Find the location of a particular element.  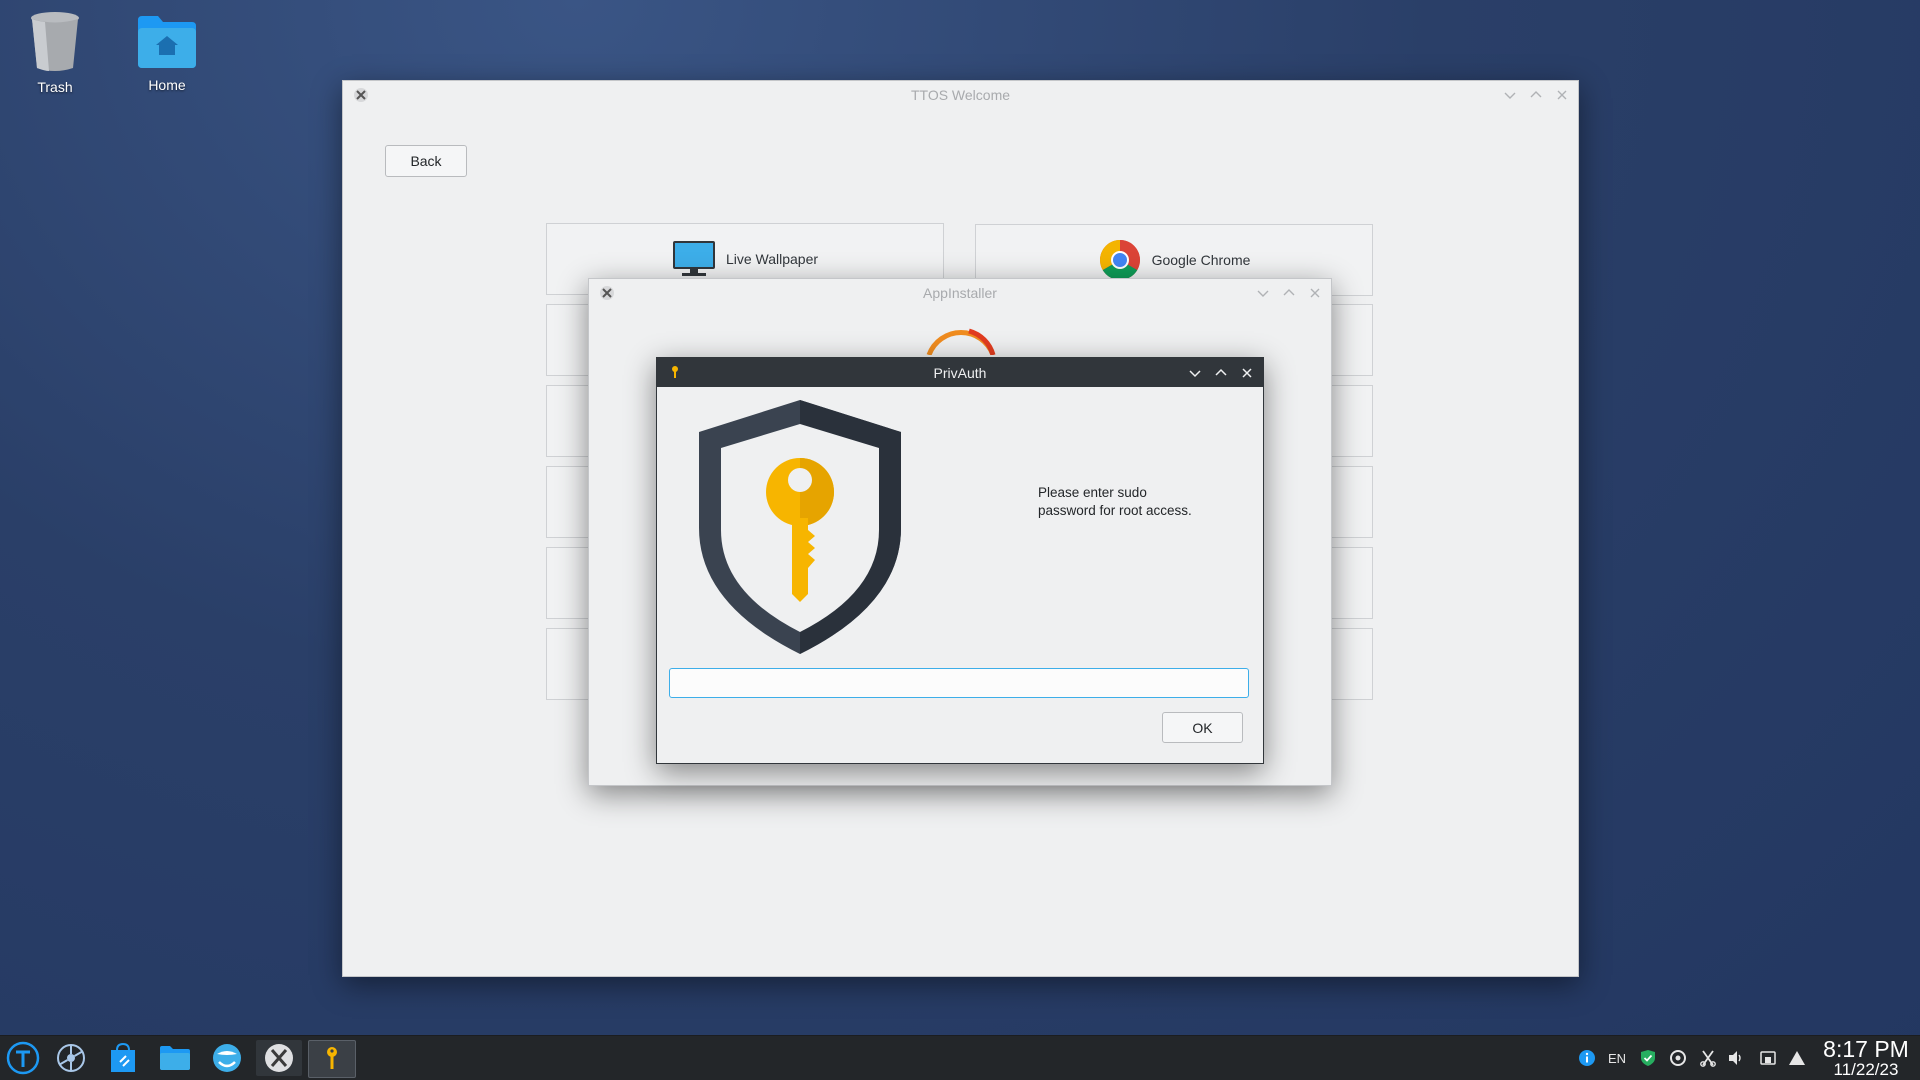

desktop-icon-home: Home is located at coordinates (167, 53).